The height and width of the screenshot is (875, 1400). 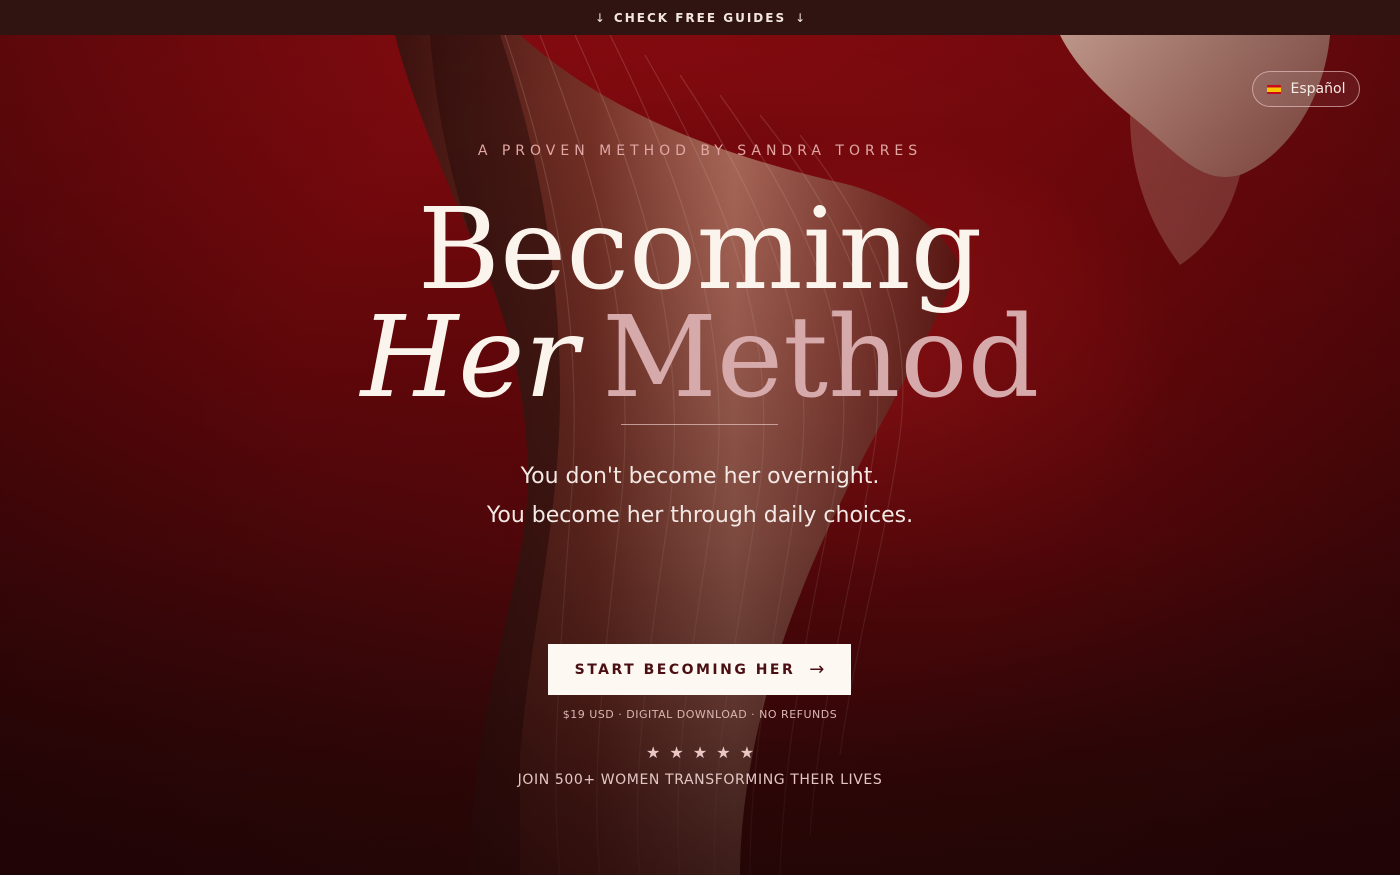 I want to click on arrow-right-icon: →, so click(x=817, y=669).